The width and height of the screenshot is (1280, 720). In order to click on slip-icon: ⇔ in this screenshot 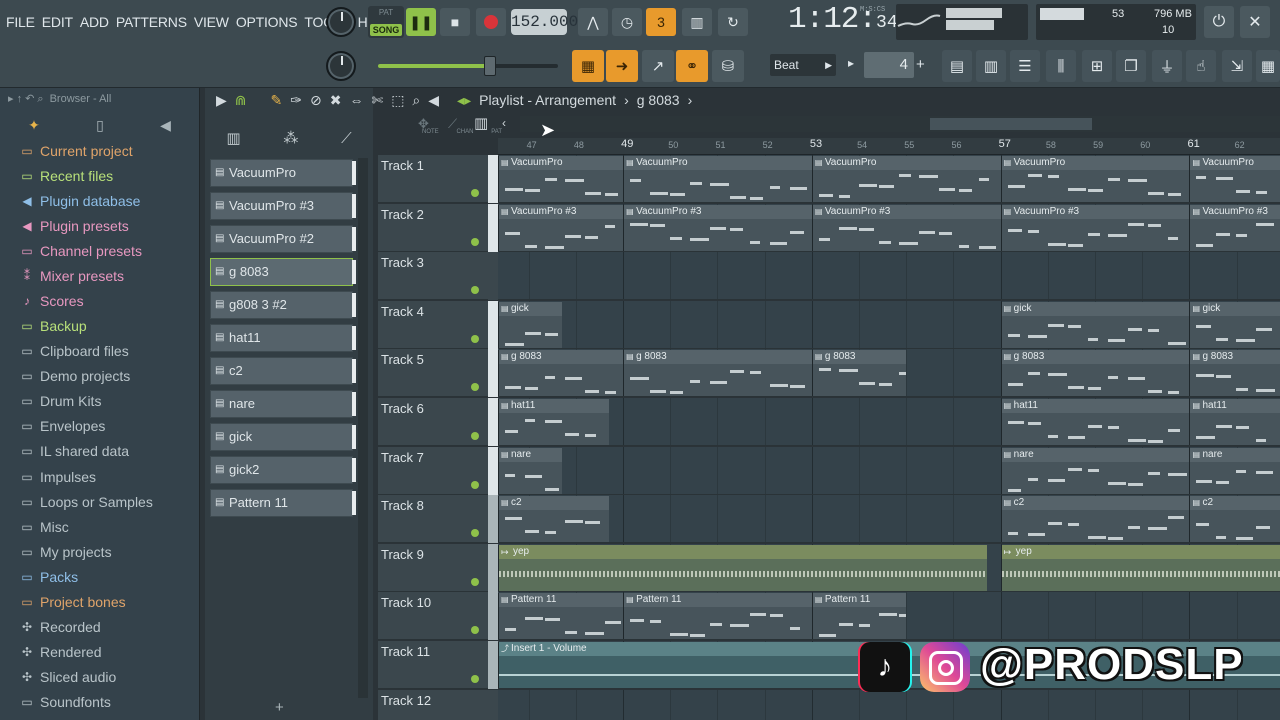, I will do `click(356, 100)`.